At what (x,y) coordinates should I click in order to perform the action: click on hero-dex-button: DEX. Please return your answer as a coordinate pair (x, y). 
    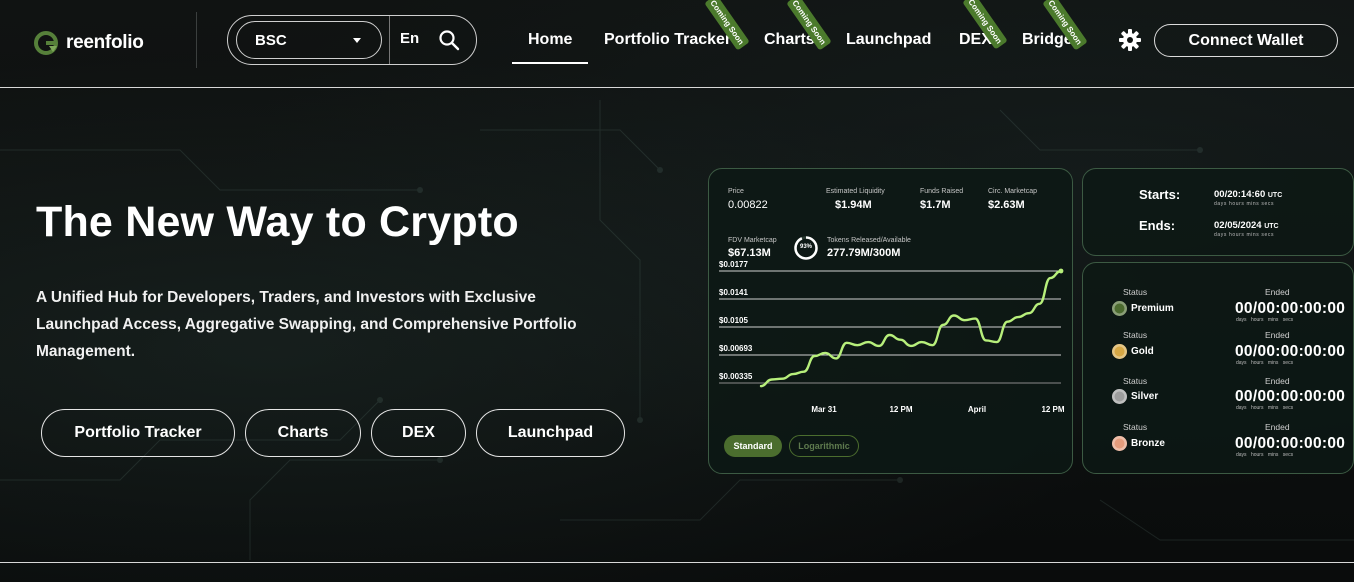
    Looking at the image, I should click on (418, 433).